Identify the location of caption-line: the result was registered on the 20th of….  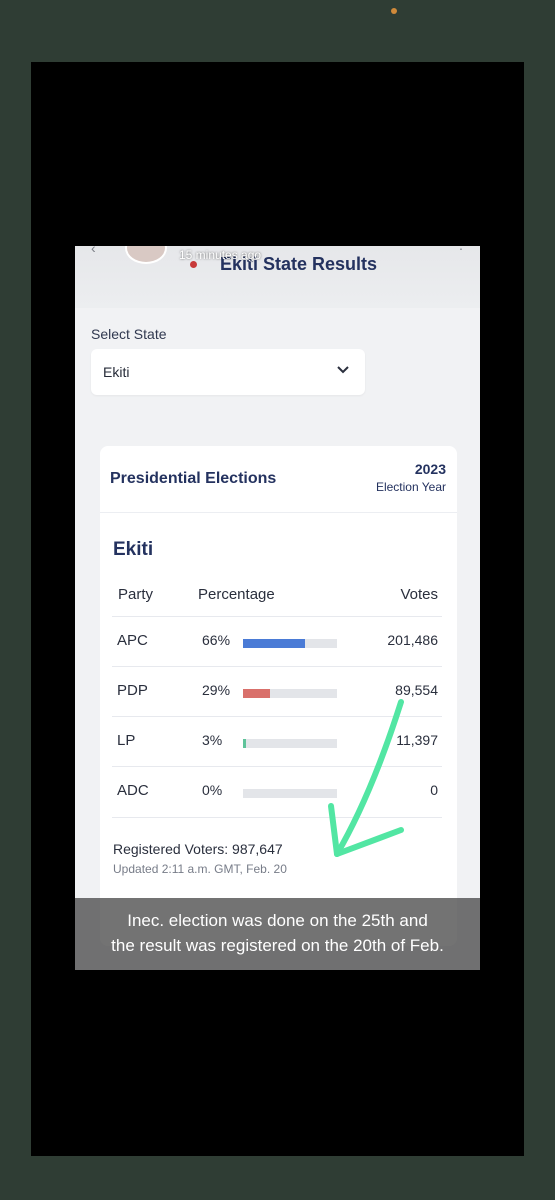
(277, 945).